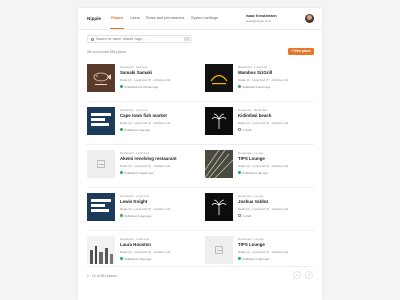 The height and width of the screenshot is (300, 400). What do you see at coordinates (259, 21) in the screenshot?
I see `user-email: isaac@nipple.co.in` at bounding box center [259, 21].